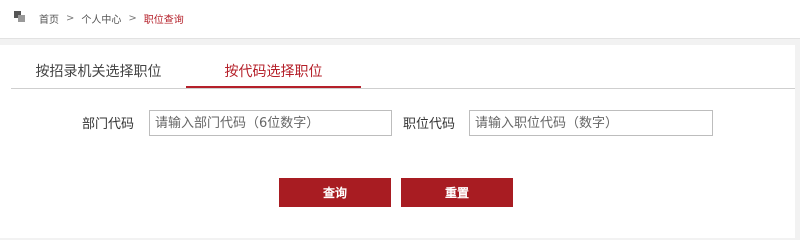  I want to click on breadcrumb-home: 首页, so click(49, 18).